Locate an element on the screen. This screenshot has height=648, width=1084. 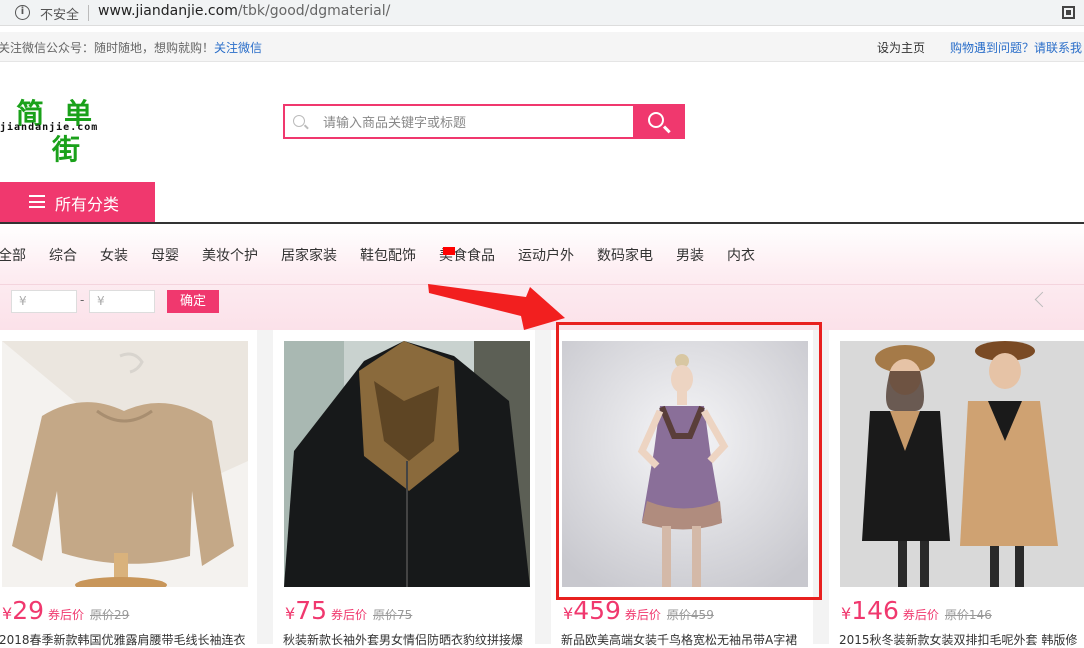
product-card: ¥146 券后价 原价146 2015秋冬装新款女装双排扣毛呢外套 韩版修 is located at coordinates (956, 488).